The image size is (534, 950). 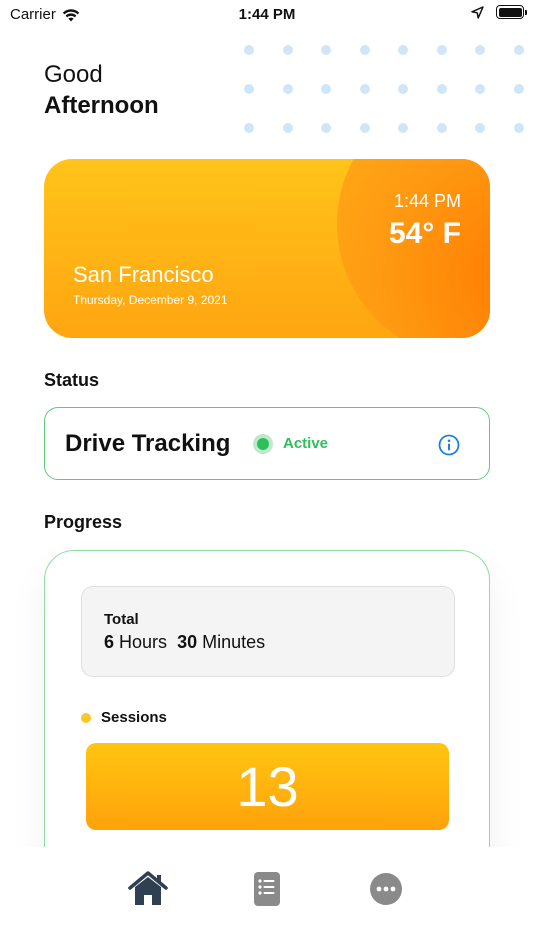 What do you see at coordinates (73, 74) in the screenshot?
I see `greeting-line-1: Good` at bounding box center [73, 74].